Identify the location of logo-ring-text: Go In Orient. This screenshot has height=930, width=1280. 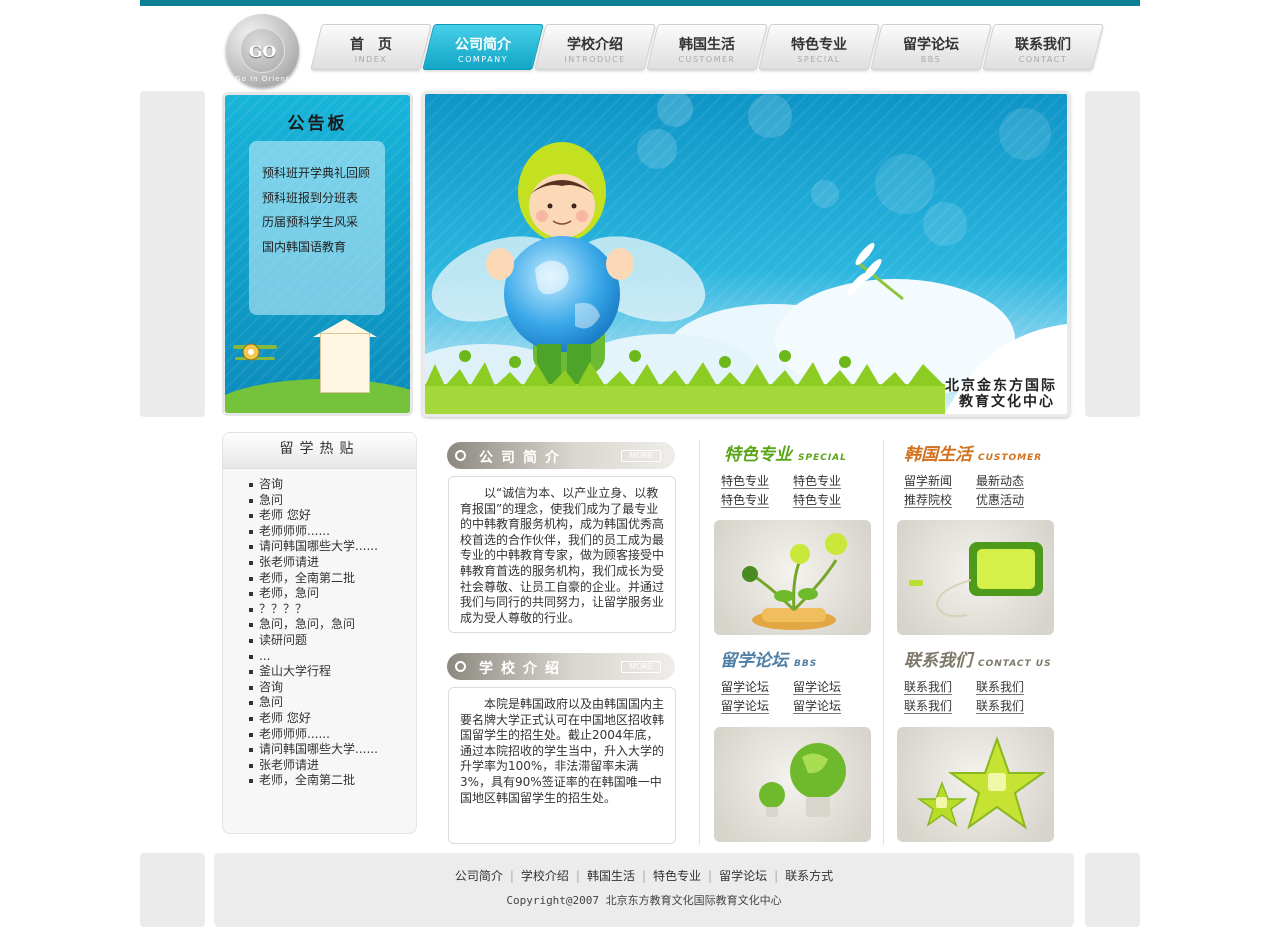
(262, 79).